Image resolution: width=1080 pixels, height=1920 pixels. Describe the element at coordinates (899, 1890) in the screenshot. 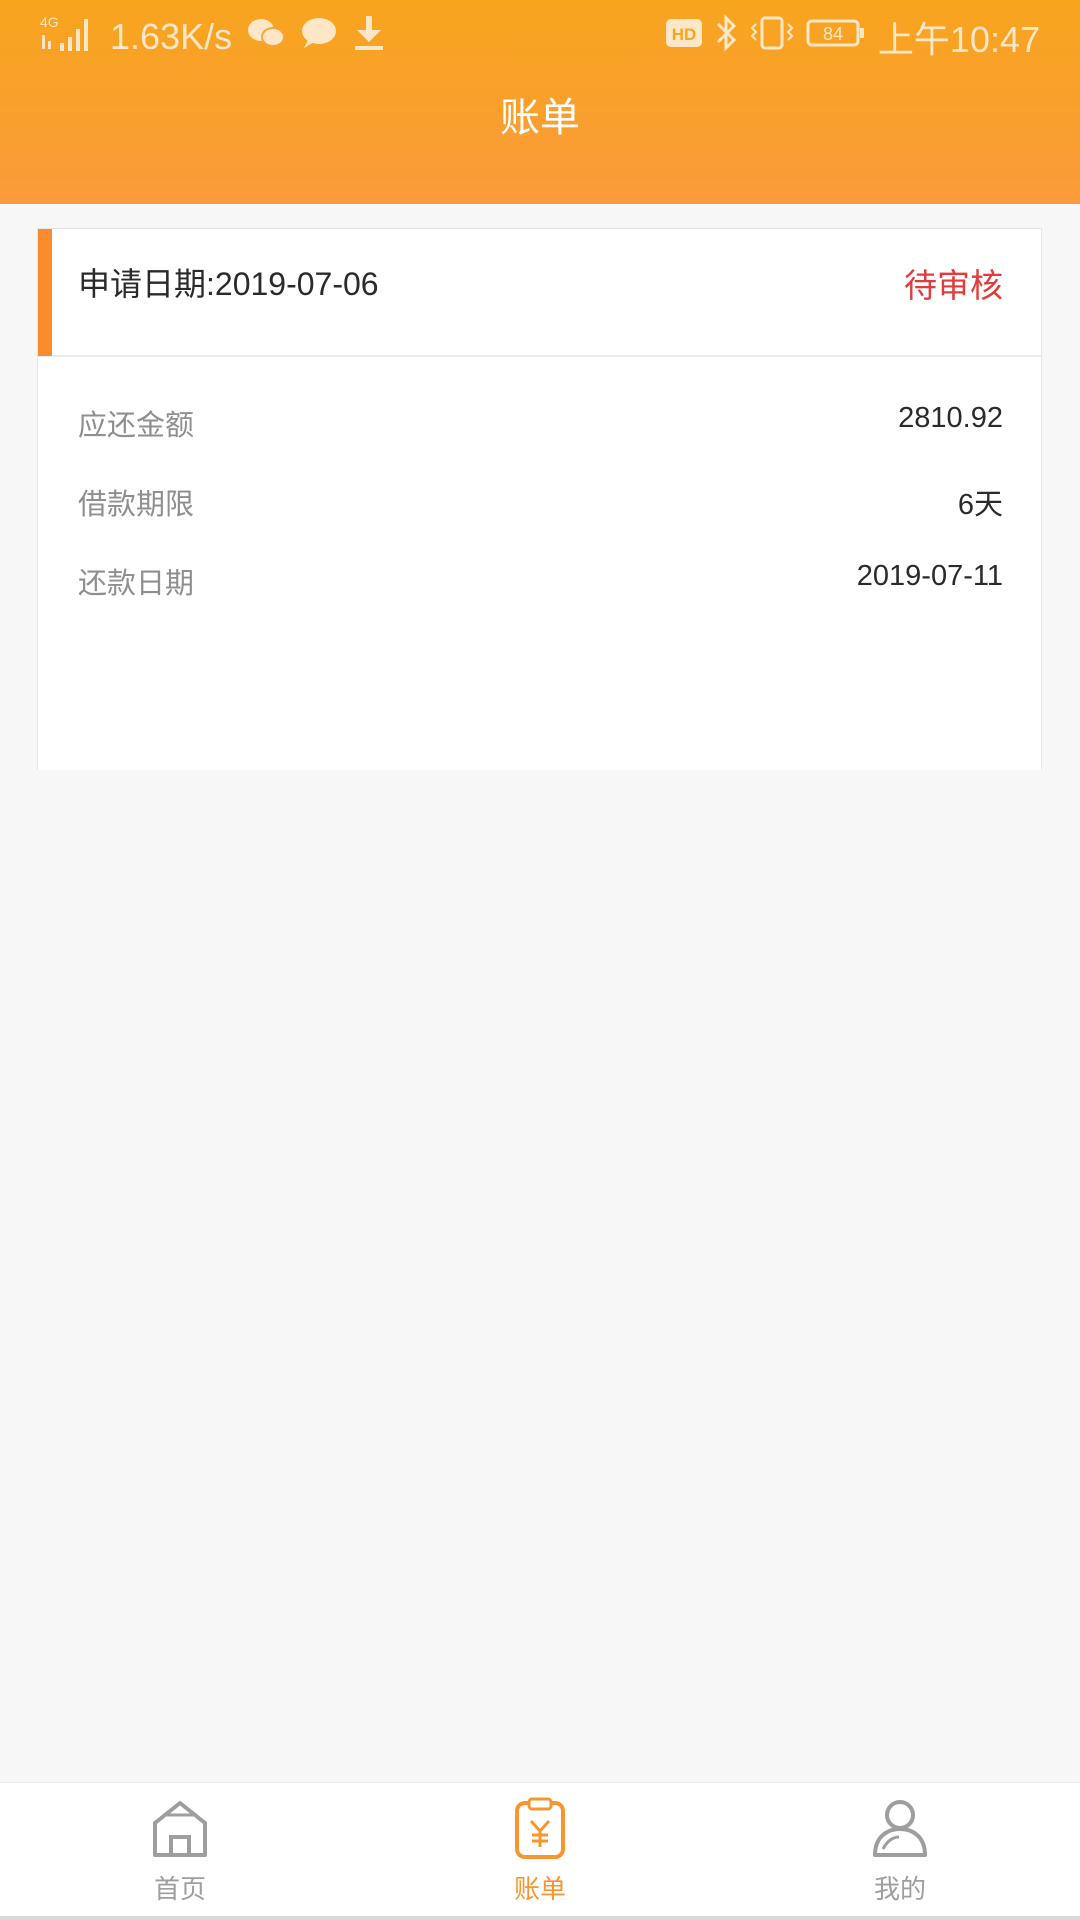

I see `tab-label: 我的` at that location.